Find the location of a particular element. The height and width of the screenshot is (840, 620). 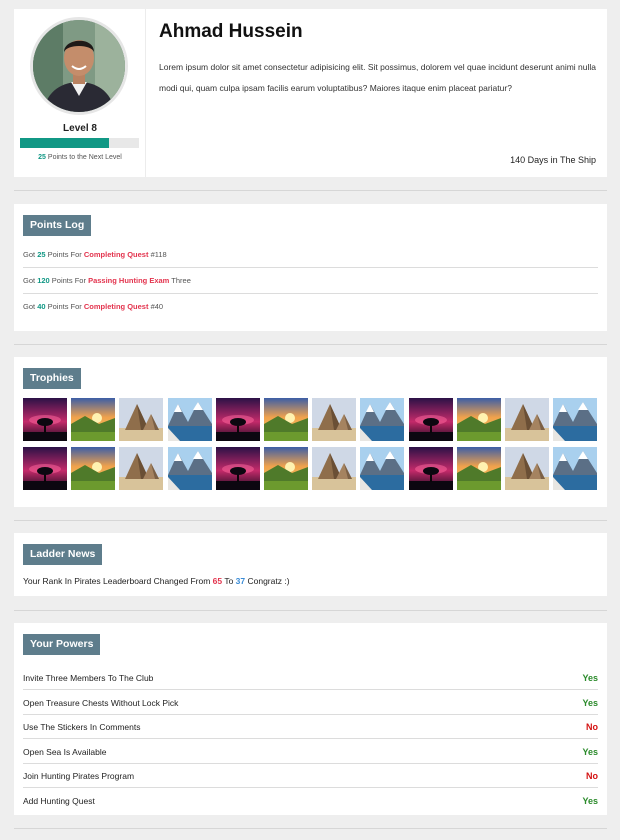

power-label: Use The Stickers In Comments is located at coordinates (82, 727).